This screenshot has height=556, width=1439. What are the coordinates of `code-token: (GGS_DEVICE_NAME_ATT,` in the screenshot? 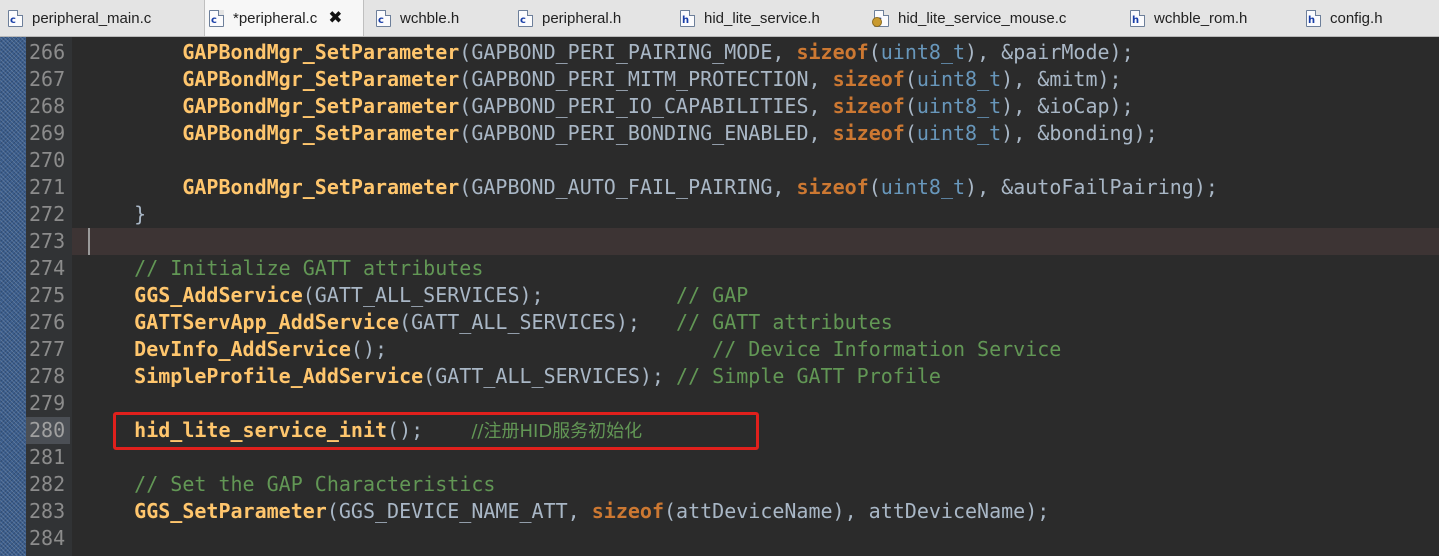 It's located at (459, 511).